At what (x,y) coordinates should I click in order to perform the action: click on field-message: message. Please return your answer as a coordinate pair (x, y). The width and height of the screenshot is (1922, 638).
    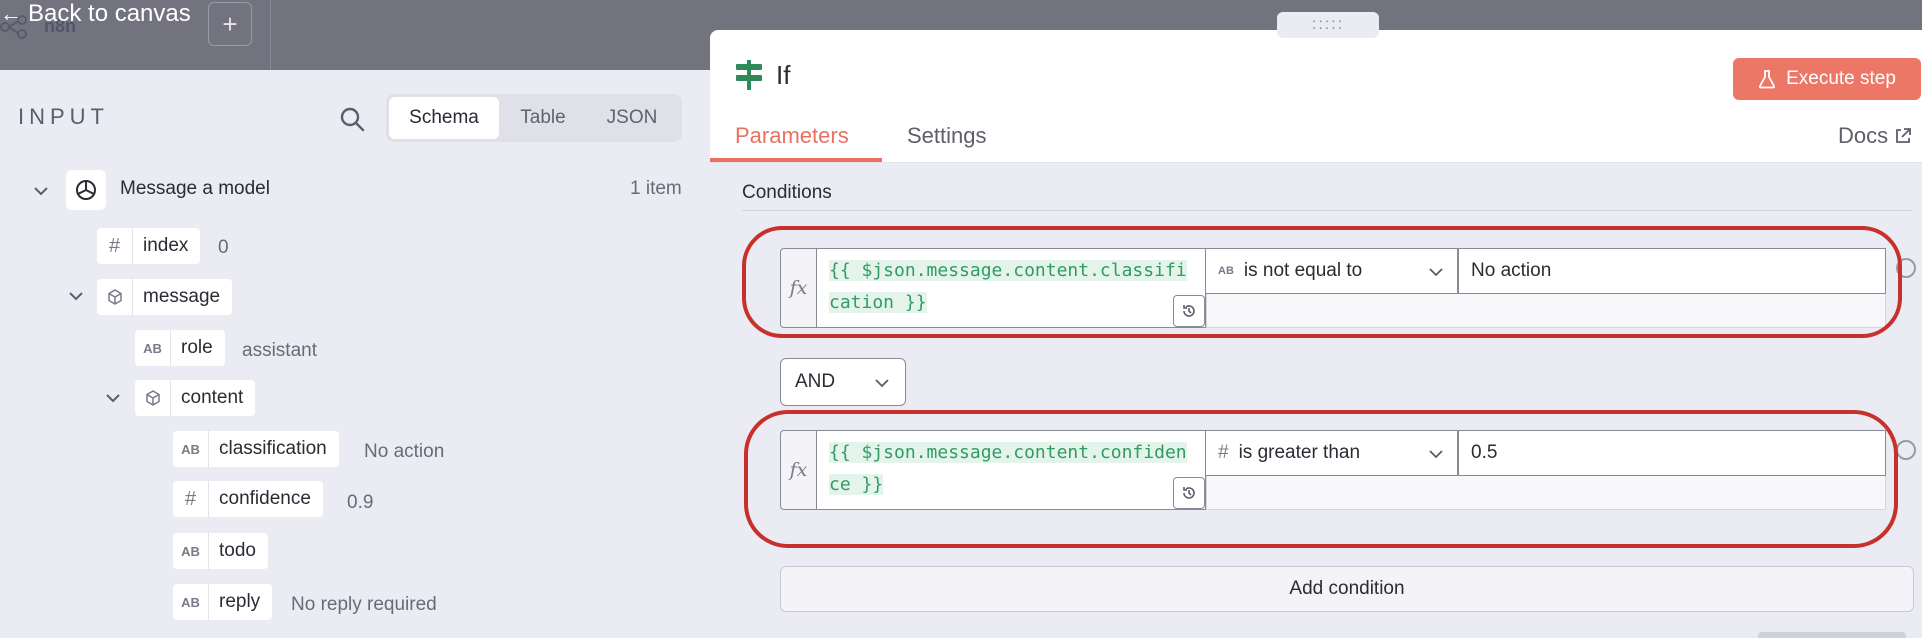
    Looking at the image, I should click on (165, 297).